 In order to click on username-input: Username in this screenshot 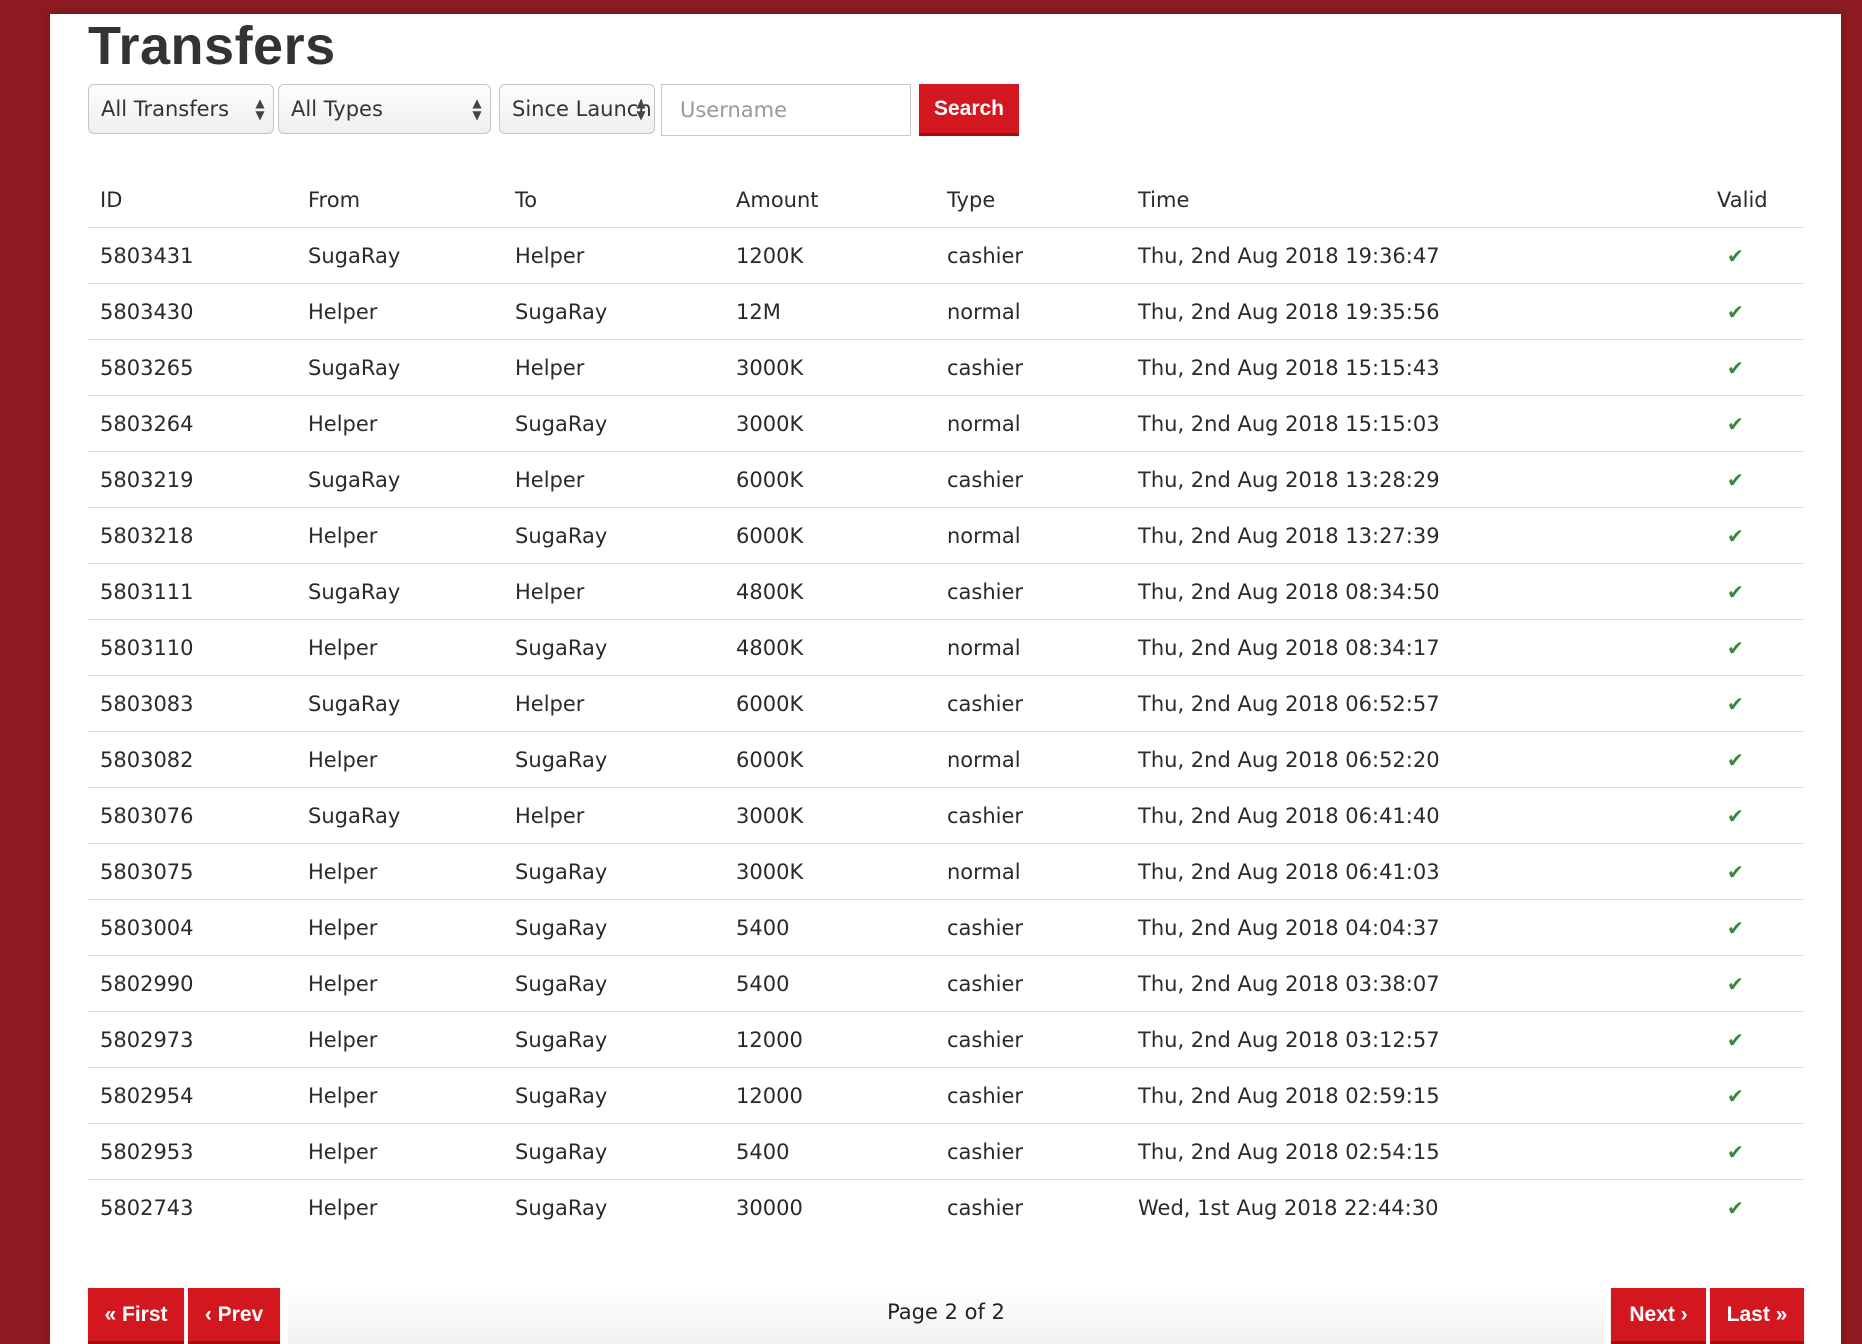, I will do `click(786, 110)`.